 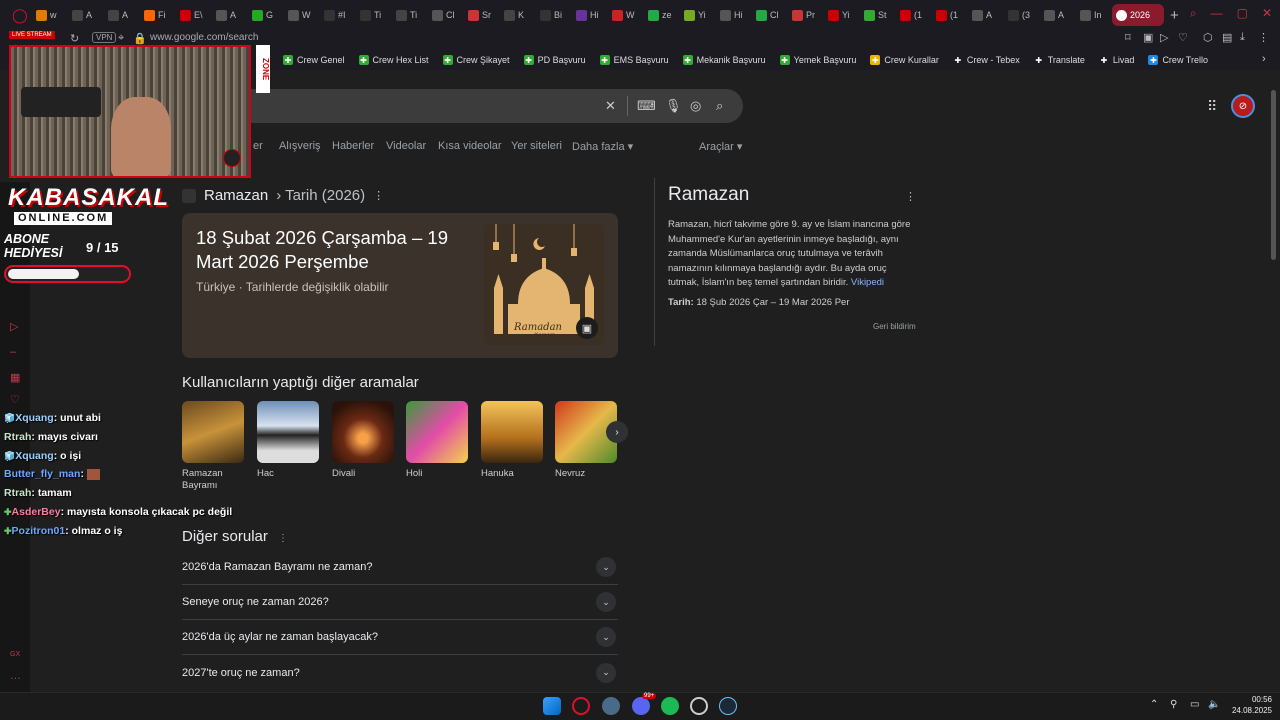 I want to click on bookmark-item: ✚ Crew Genel, so click(x=314, y=60).